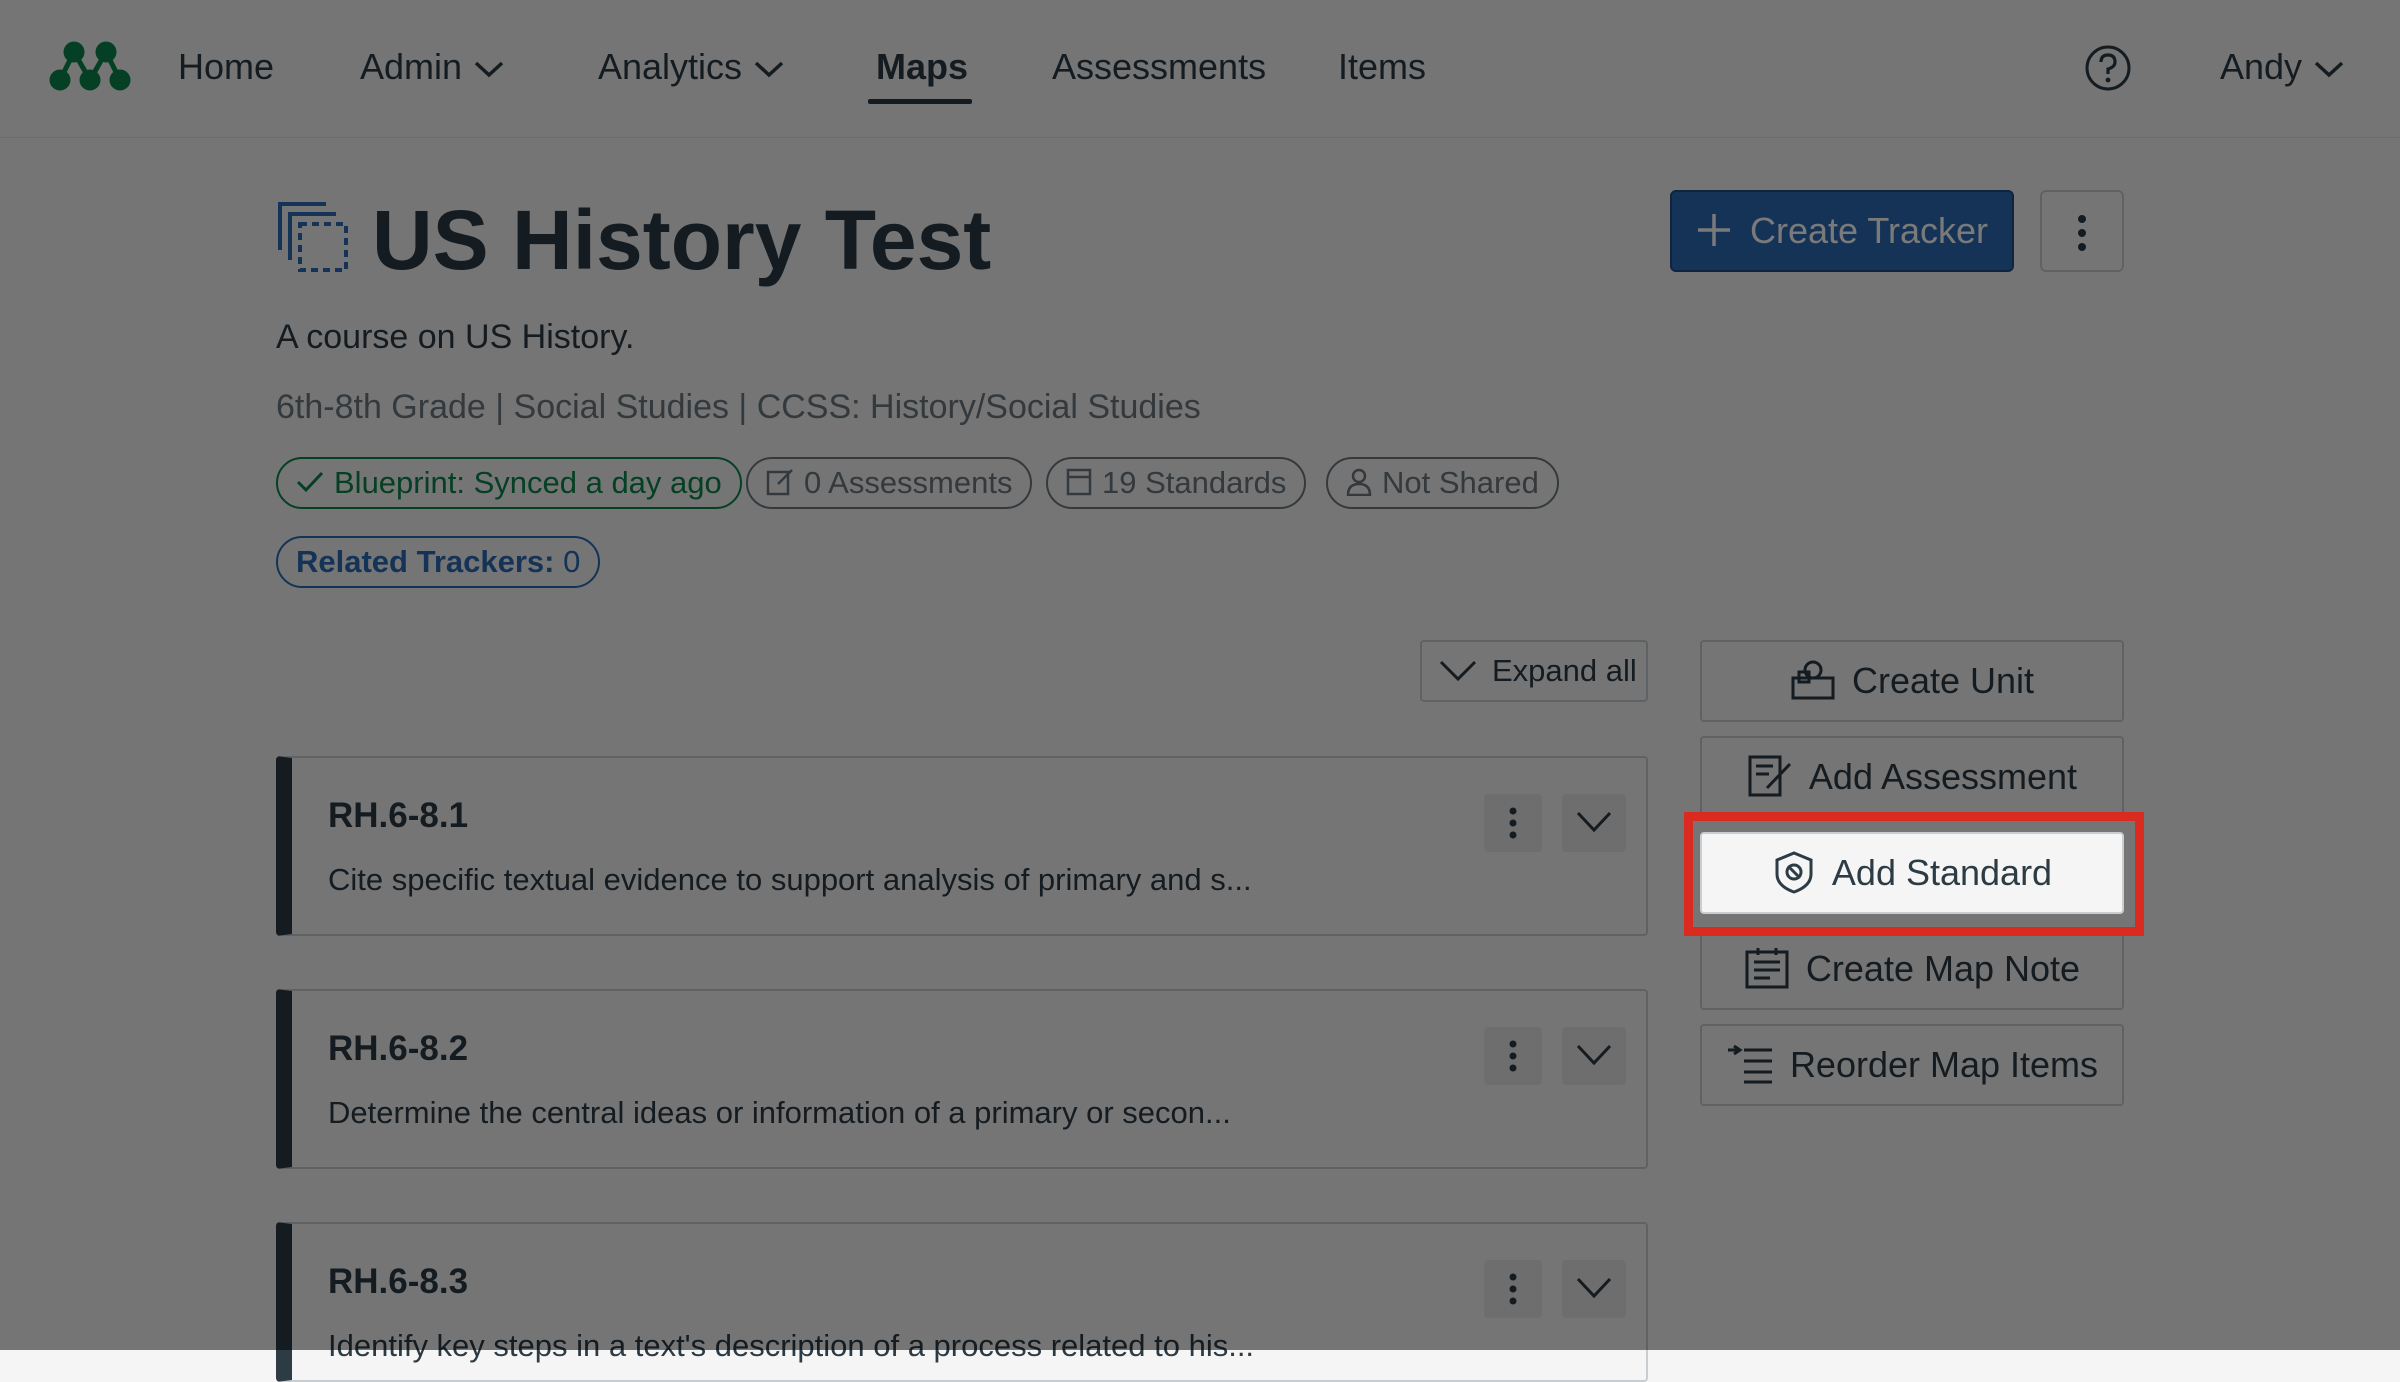 The image size is (2400, 1382). What do you see at coordinates (920, 101) in the screenshot?
I see `active-tab-indicator` at bounding box center [920, 101].